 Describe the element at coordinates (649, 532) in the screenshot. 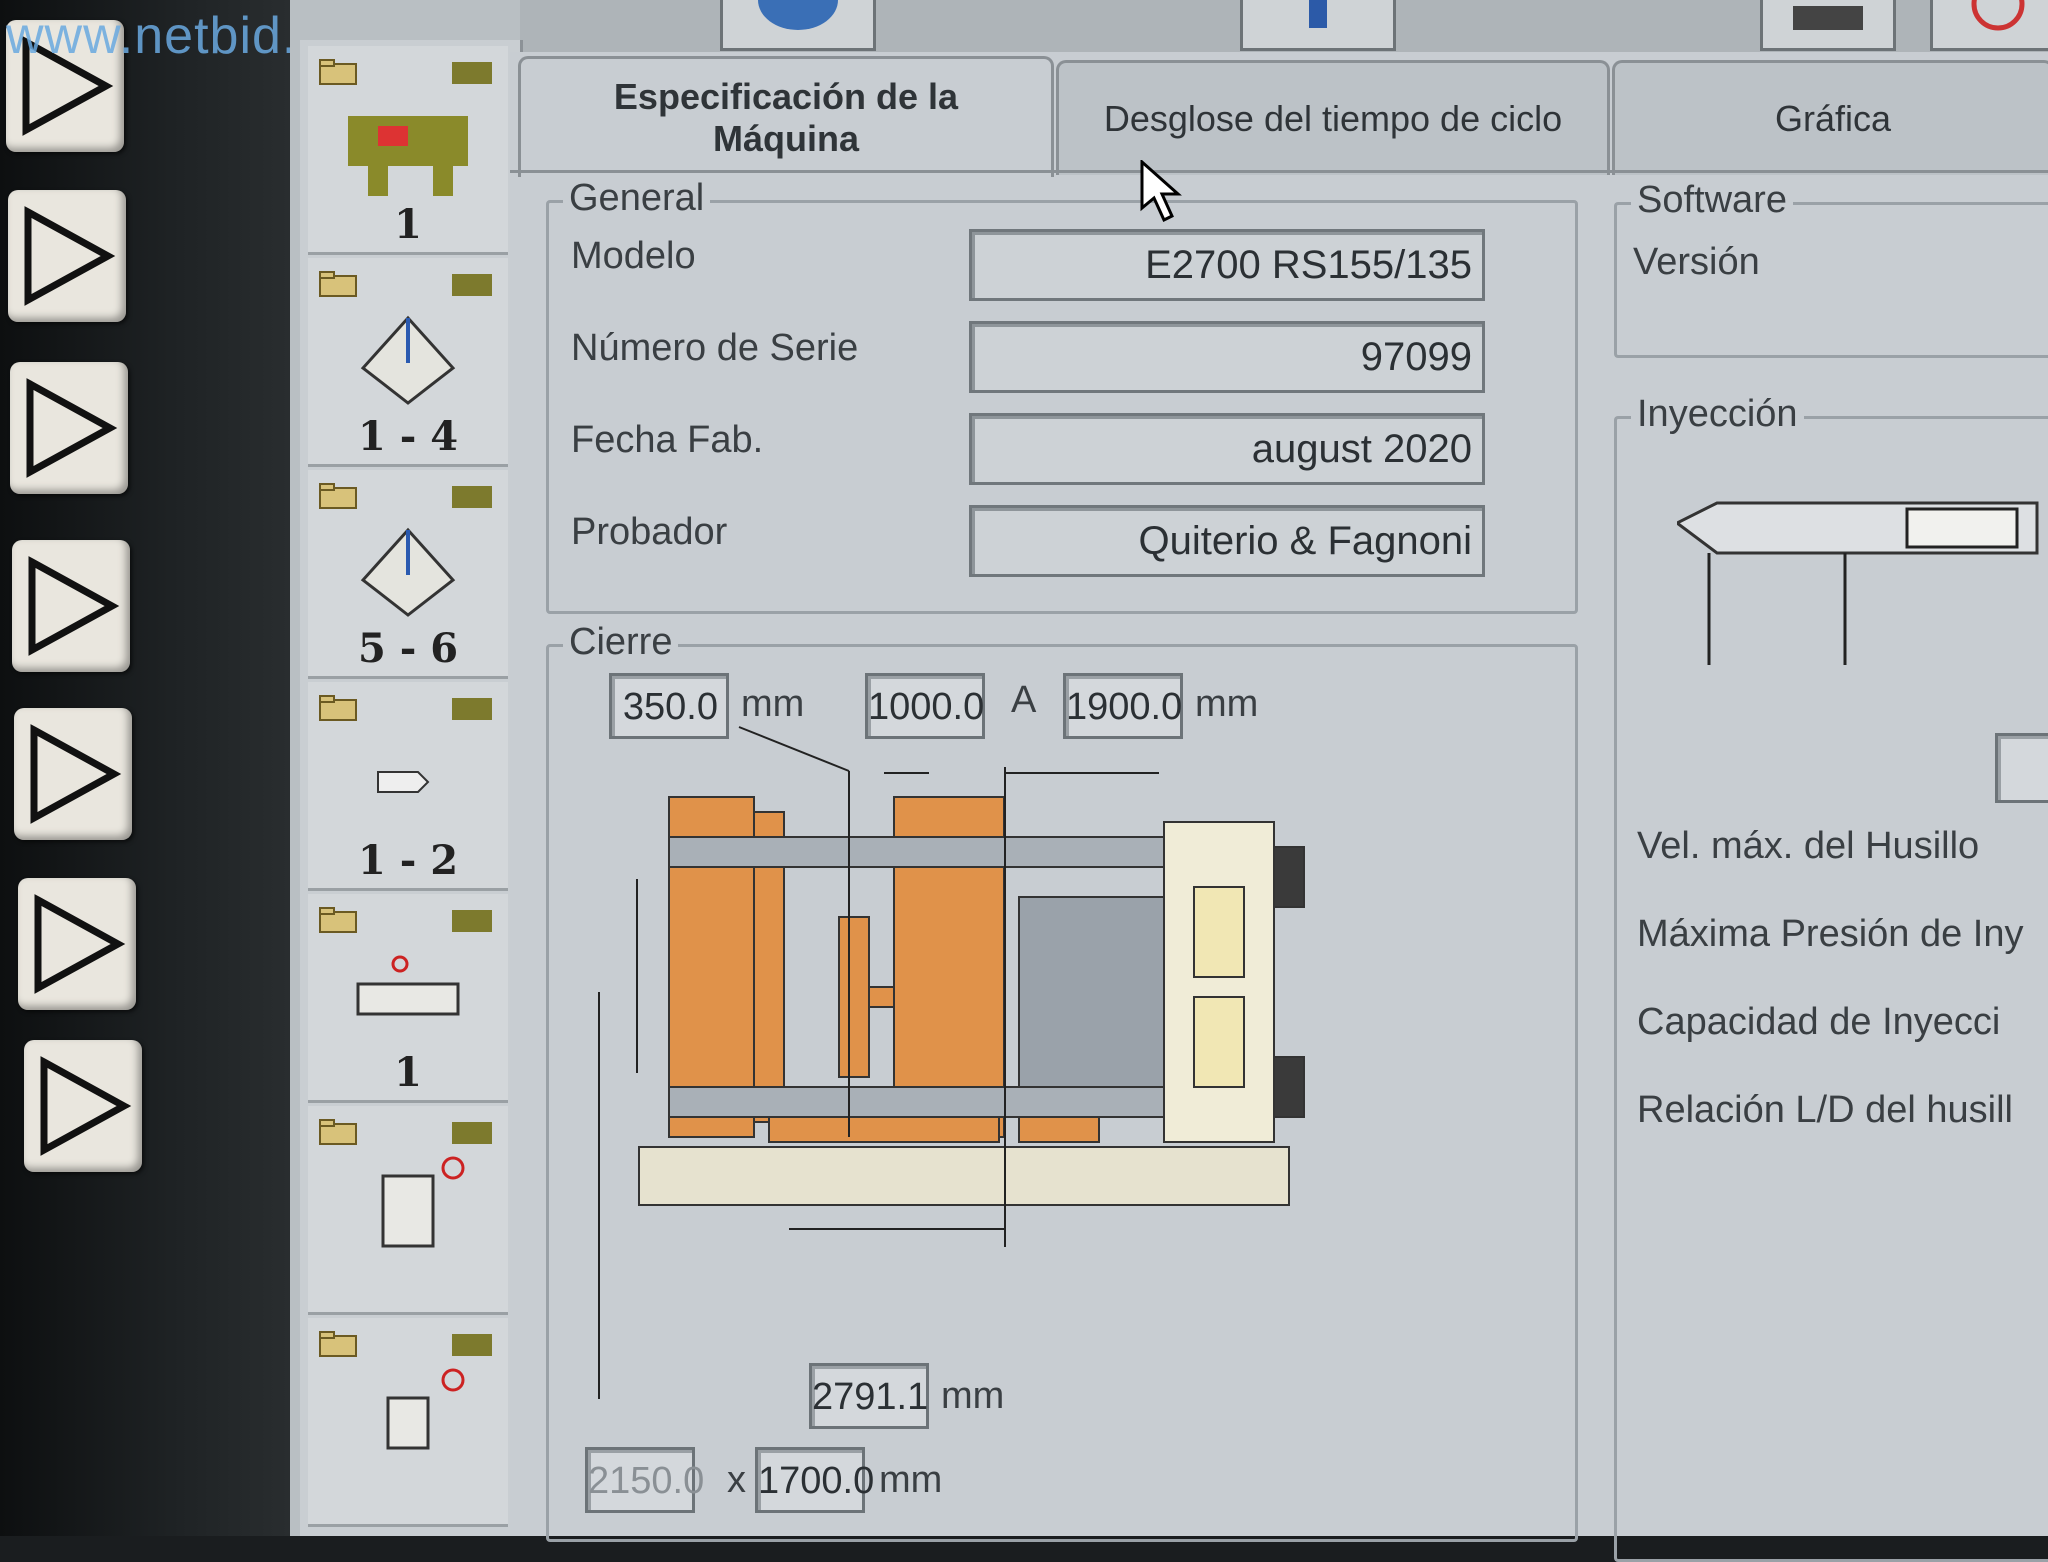

I see `probador-label: Probador` at that location.